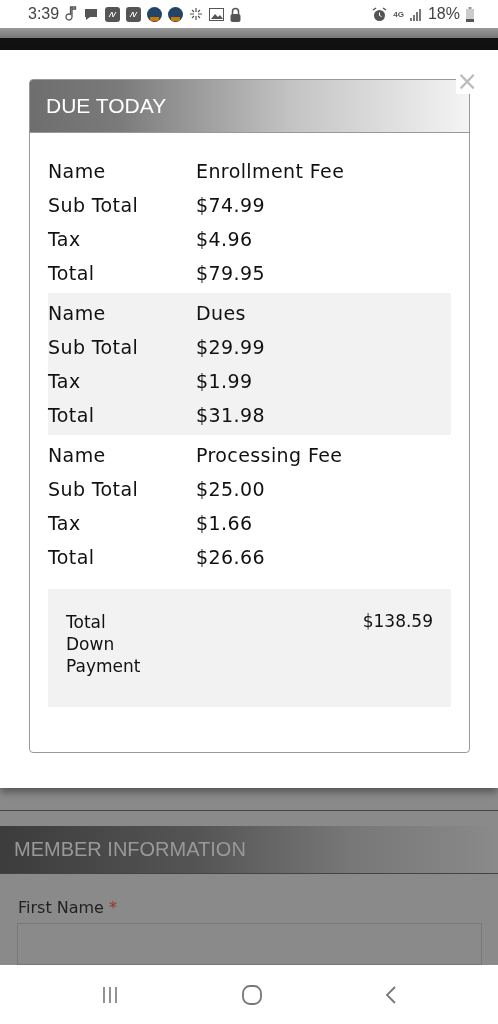 The image size is (498, 1024). I want to click on row-value: $29.99, so click(230, 346).